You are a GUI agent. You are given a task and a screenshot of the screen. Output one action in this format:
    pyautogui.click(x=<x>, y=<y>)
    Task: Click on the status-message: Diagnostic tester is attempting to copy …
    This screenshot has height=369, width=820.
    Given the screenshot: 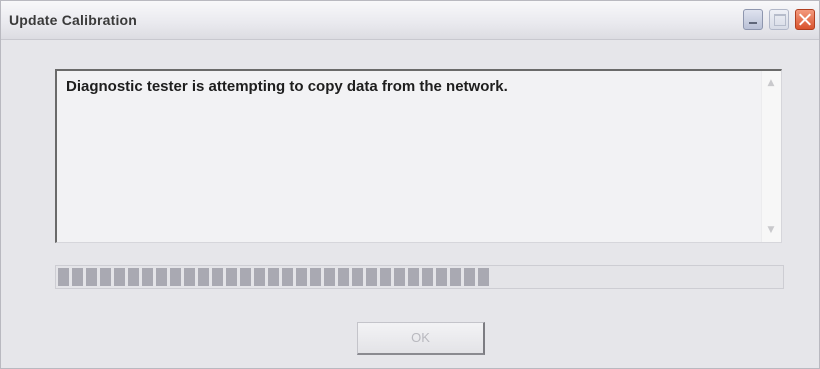 What is the action you would take?
    pyautogui.click(x=287, y=86)
    